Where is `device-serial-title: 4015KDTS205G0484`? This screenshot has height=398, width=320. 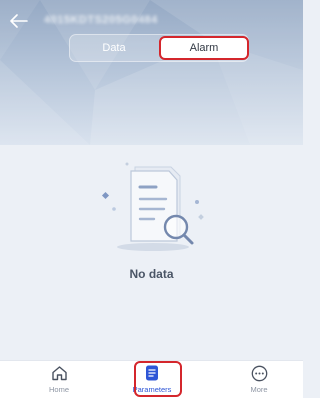 device-serial-title: 4015KDTS205G0484 is located at coordinates (101, 20).